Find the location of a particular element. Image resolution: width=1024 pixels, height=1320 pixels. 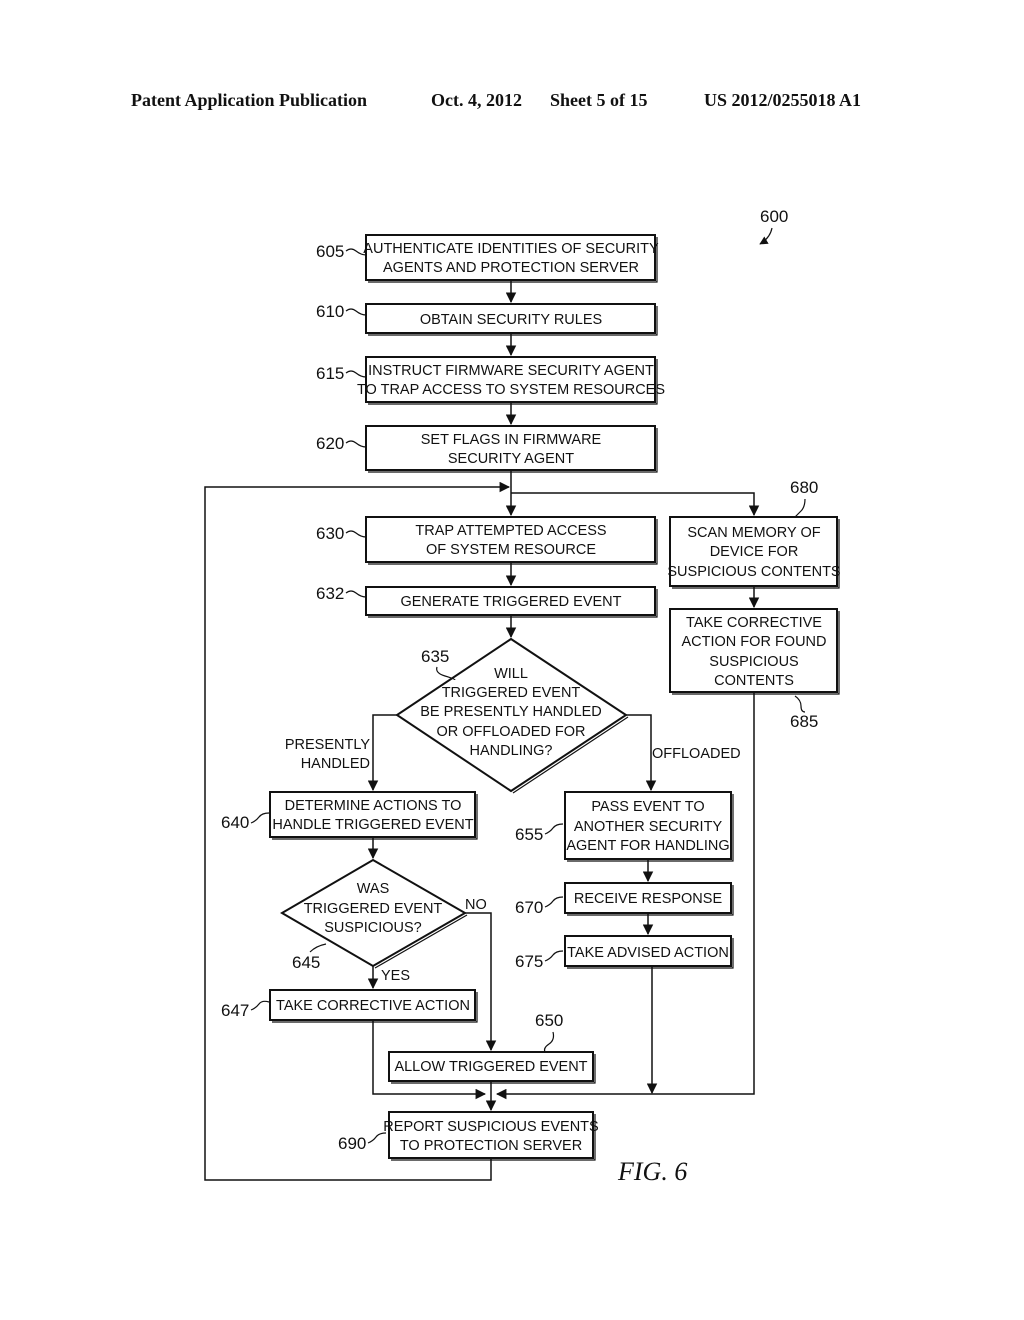

ref-655: 655 is located at coordinates (529, 834).